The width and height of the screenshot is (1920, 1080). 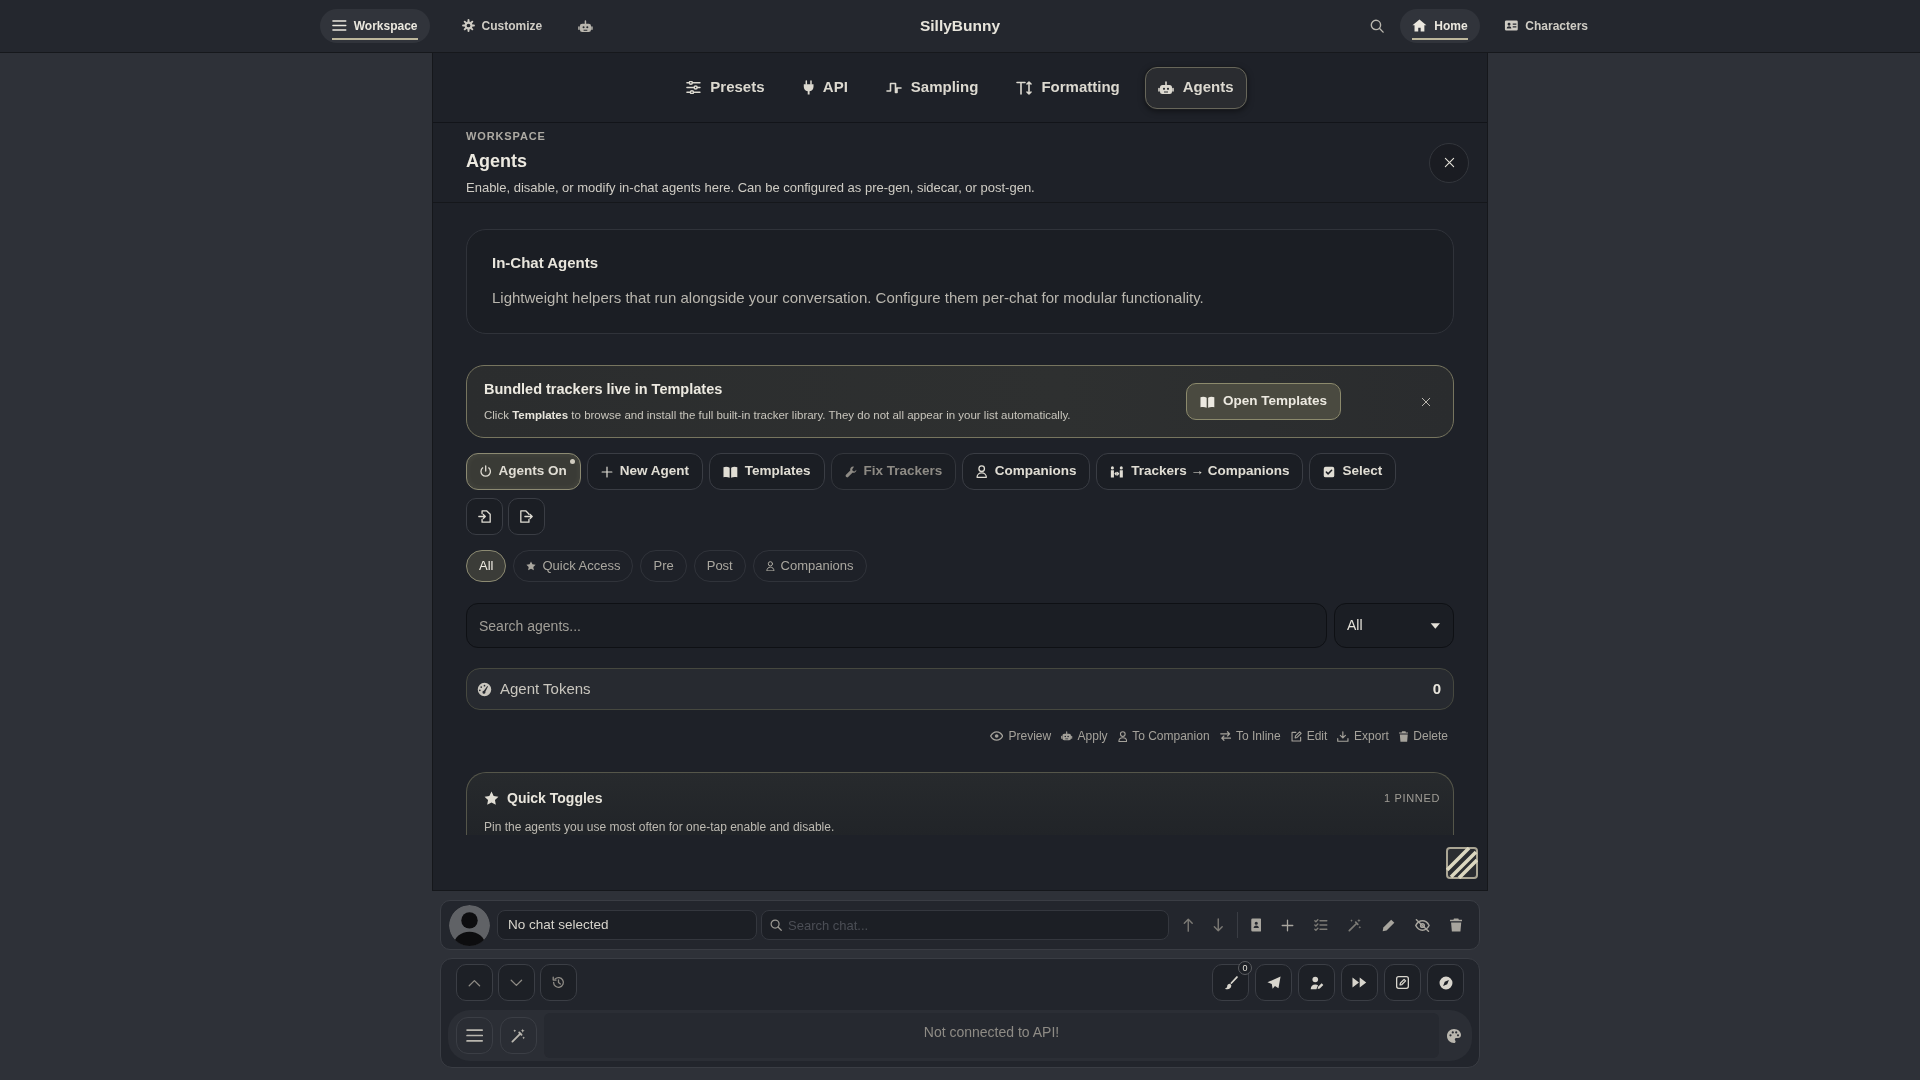 I want to click on nav-tab: Customize, so click(x=502, y=26).